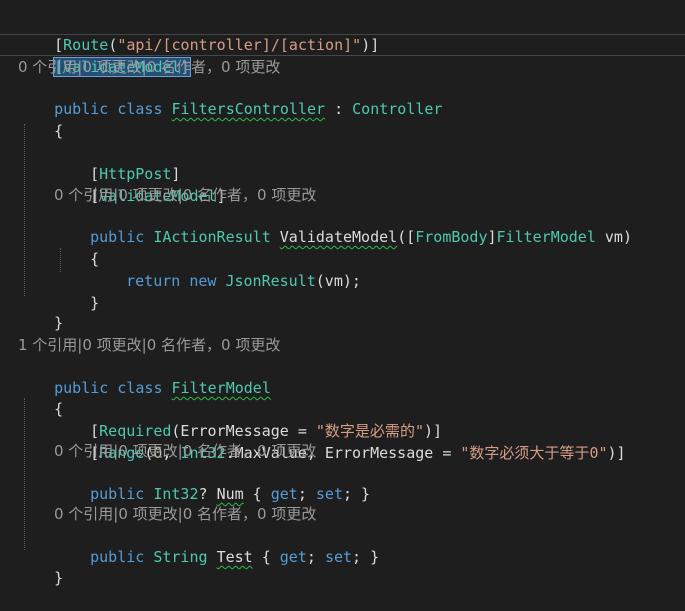 This screenshot has width=685, height=611. Describe the element at coordinates (339, 109) in the screenshot. I see `colon: :` at that location.